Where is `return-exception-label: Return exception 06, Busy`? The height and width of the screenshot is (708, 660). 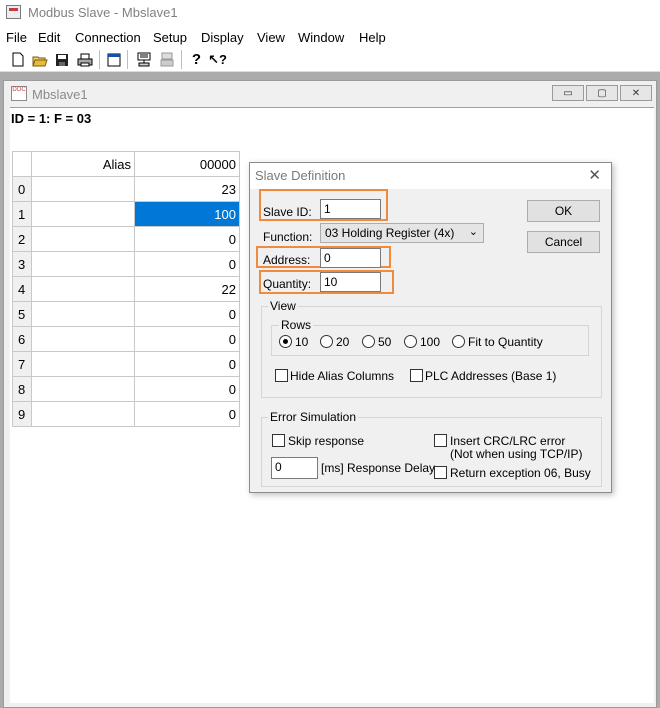 return-exception-label: Return exception 06, Busy is located at coordinates (520, 473).